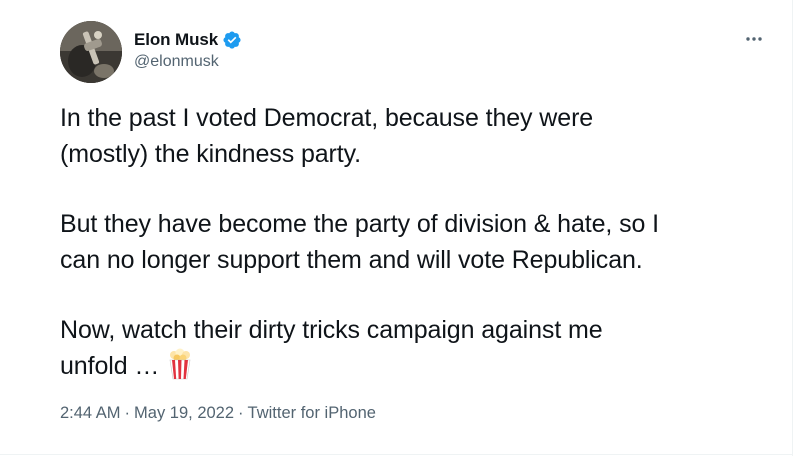  What do you see at coordinates (312, 413) in the screenshot?
I see `tweet-source: Twitter for iPhone` at bounding box center [312, 413].